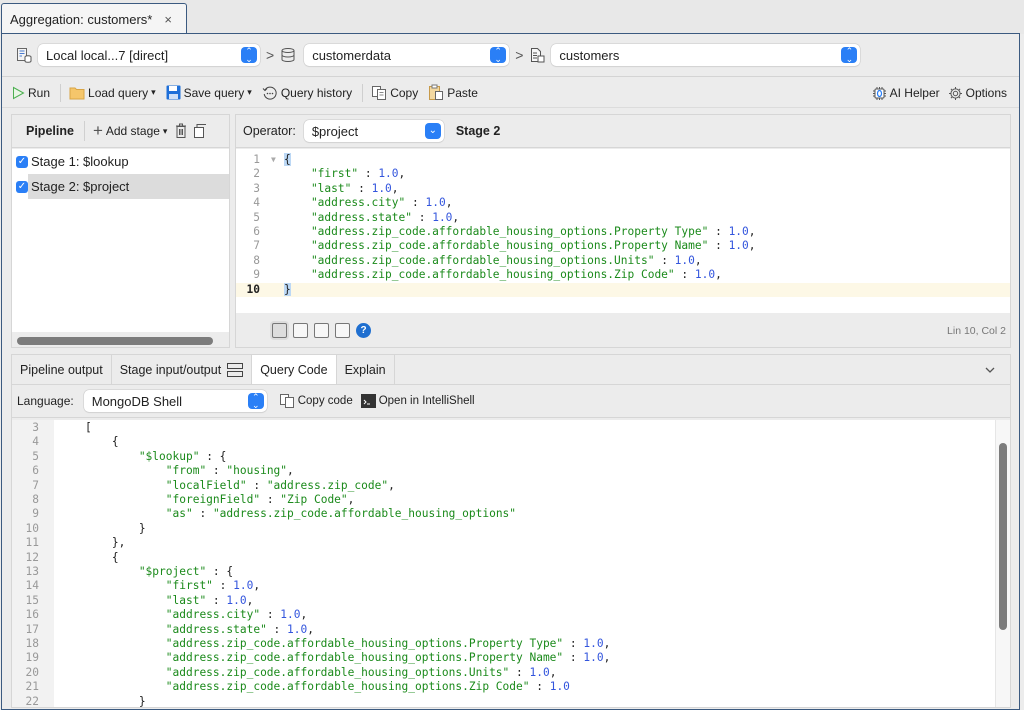 The width and height of the screenshot is (1024, 710). I want to click on vertical-scrollbar-track, so click(1002, 563).